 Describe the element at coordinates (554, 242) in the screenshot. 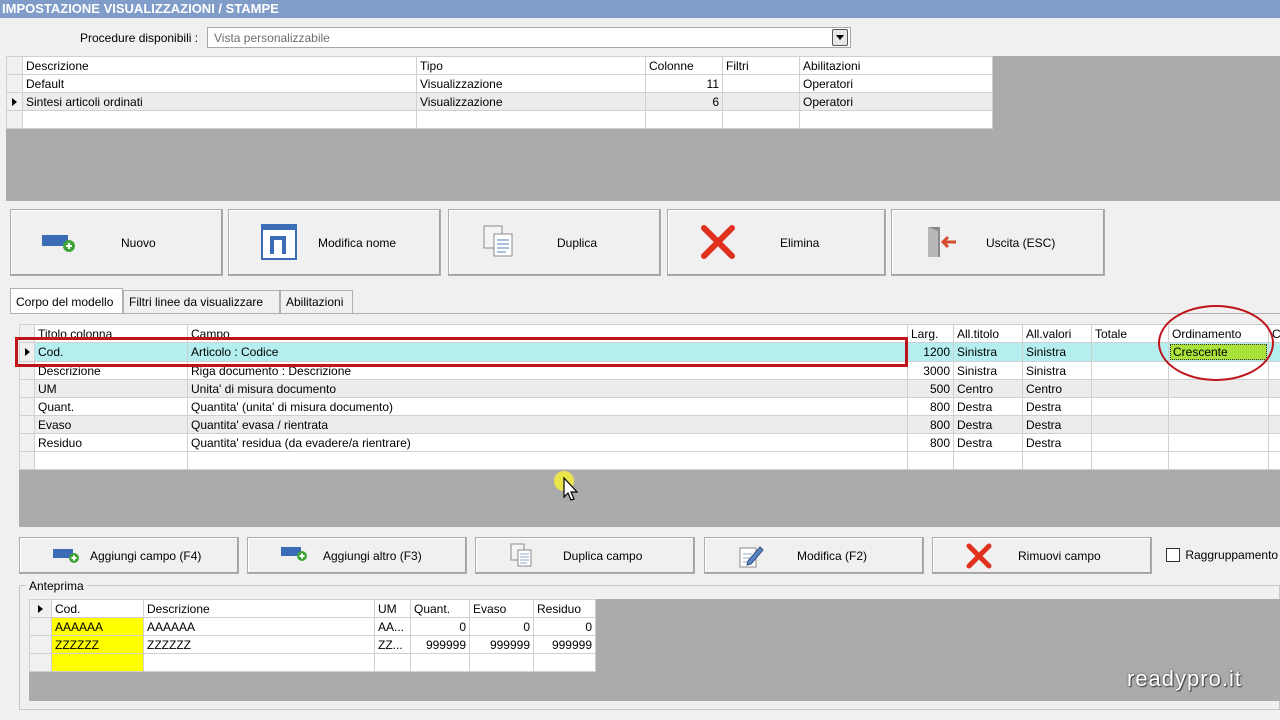

I see `duplica-button: Duplica` at that location.